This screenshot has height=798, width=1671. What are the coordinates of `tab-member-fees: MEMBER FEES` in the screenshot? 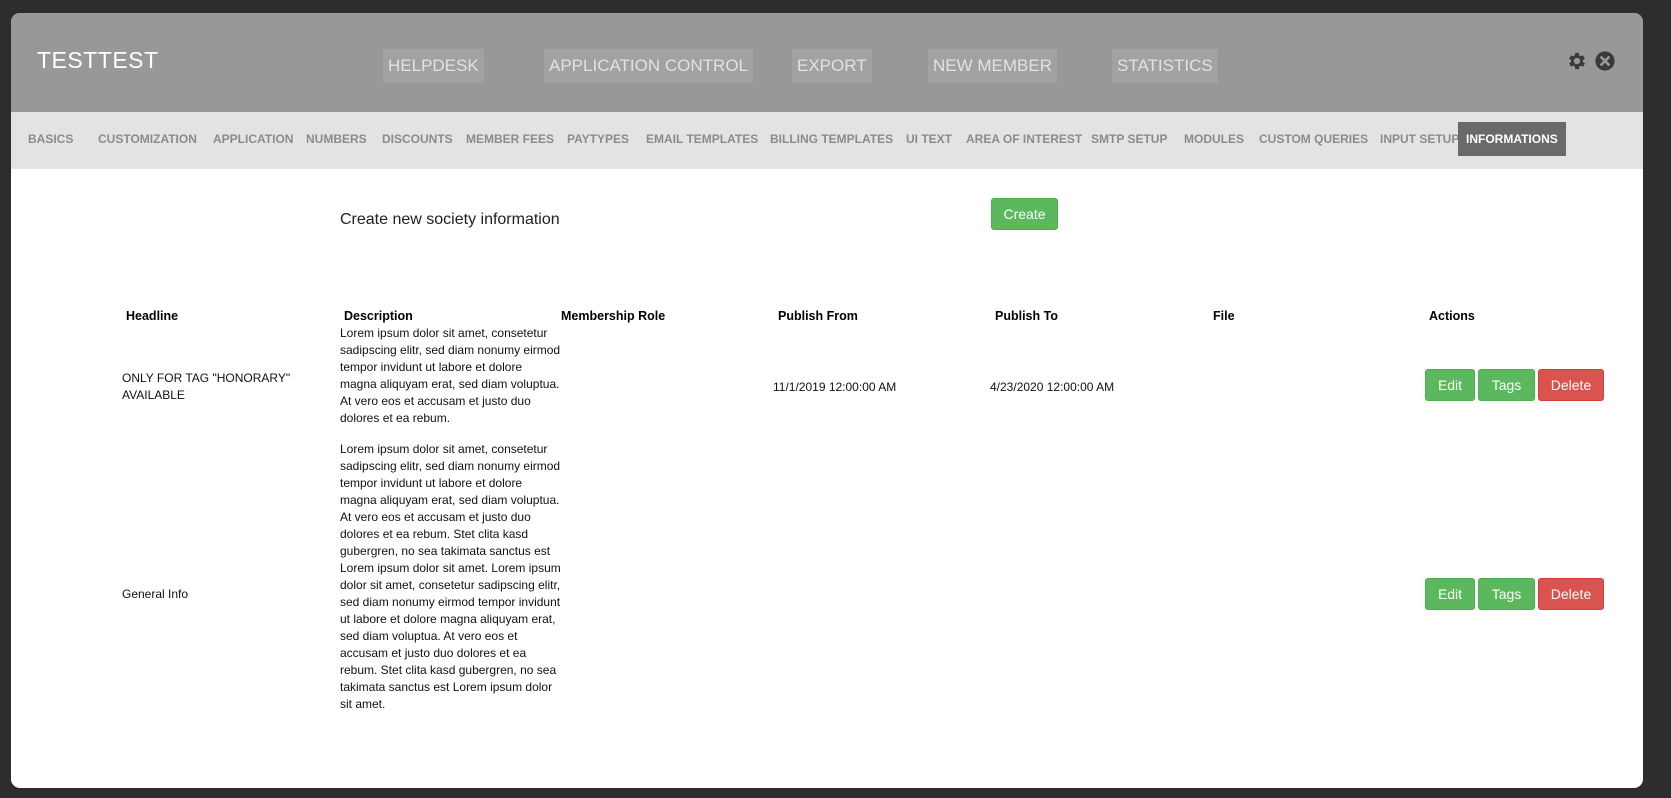 It's located at (510, 139).